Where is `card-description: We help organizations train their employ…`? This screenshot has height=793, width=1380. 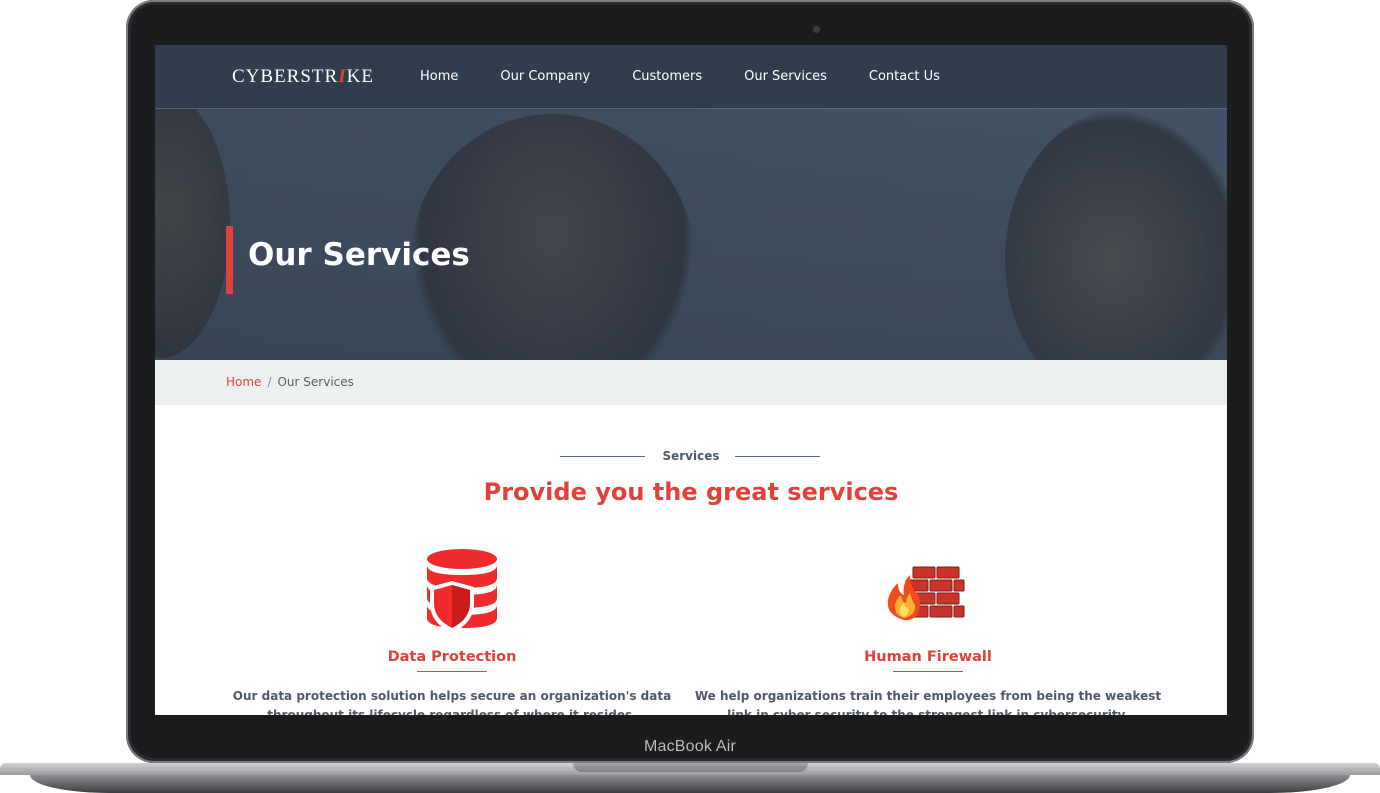 card-description: We help organizations train their employ… is located at coordinates (928, 702).